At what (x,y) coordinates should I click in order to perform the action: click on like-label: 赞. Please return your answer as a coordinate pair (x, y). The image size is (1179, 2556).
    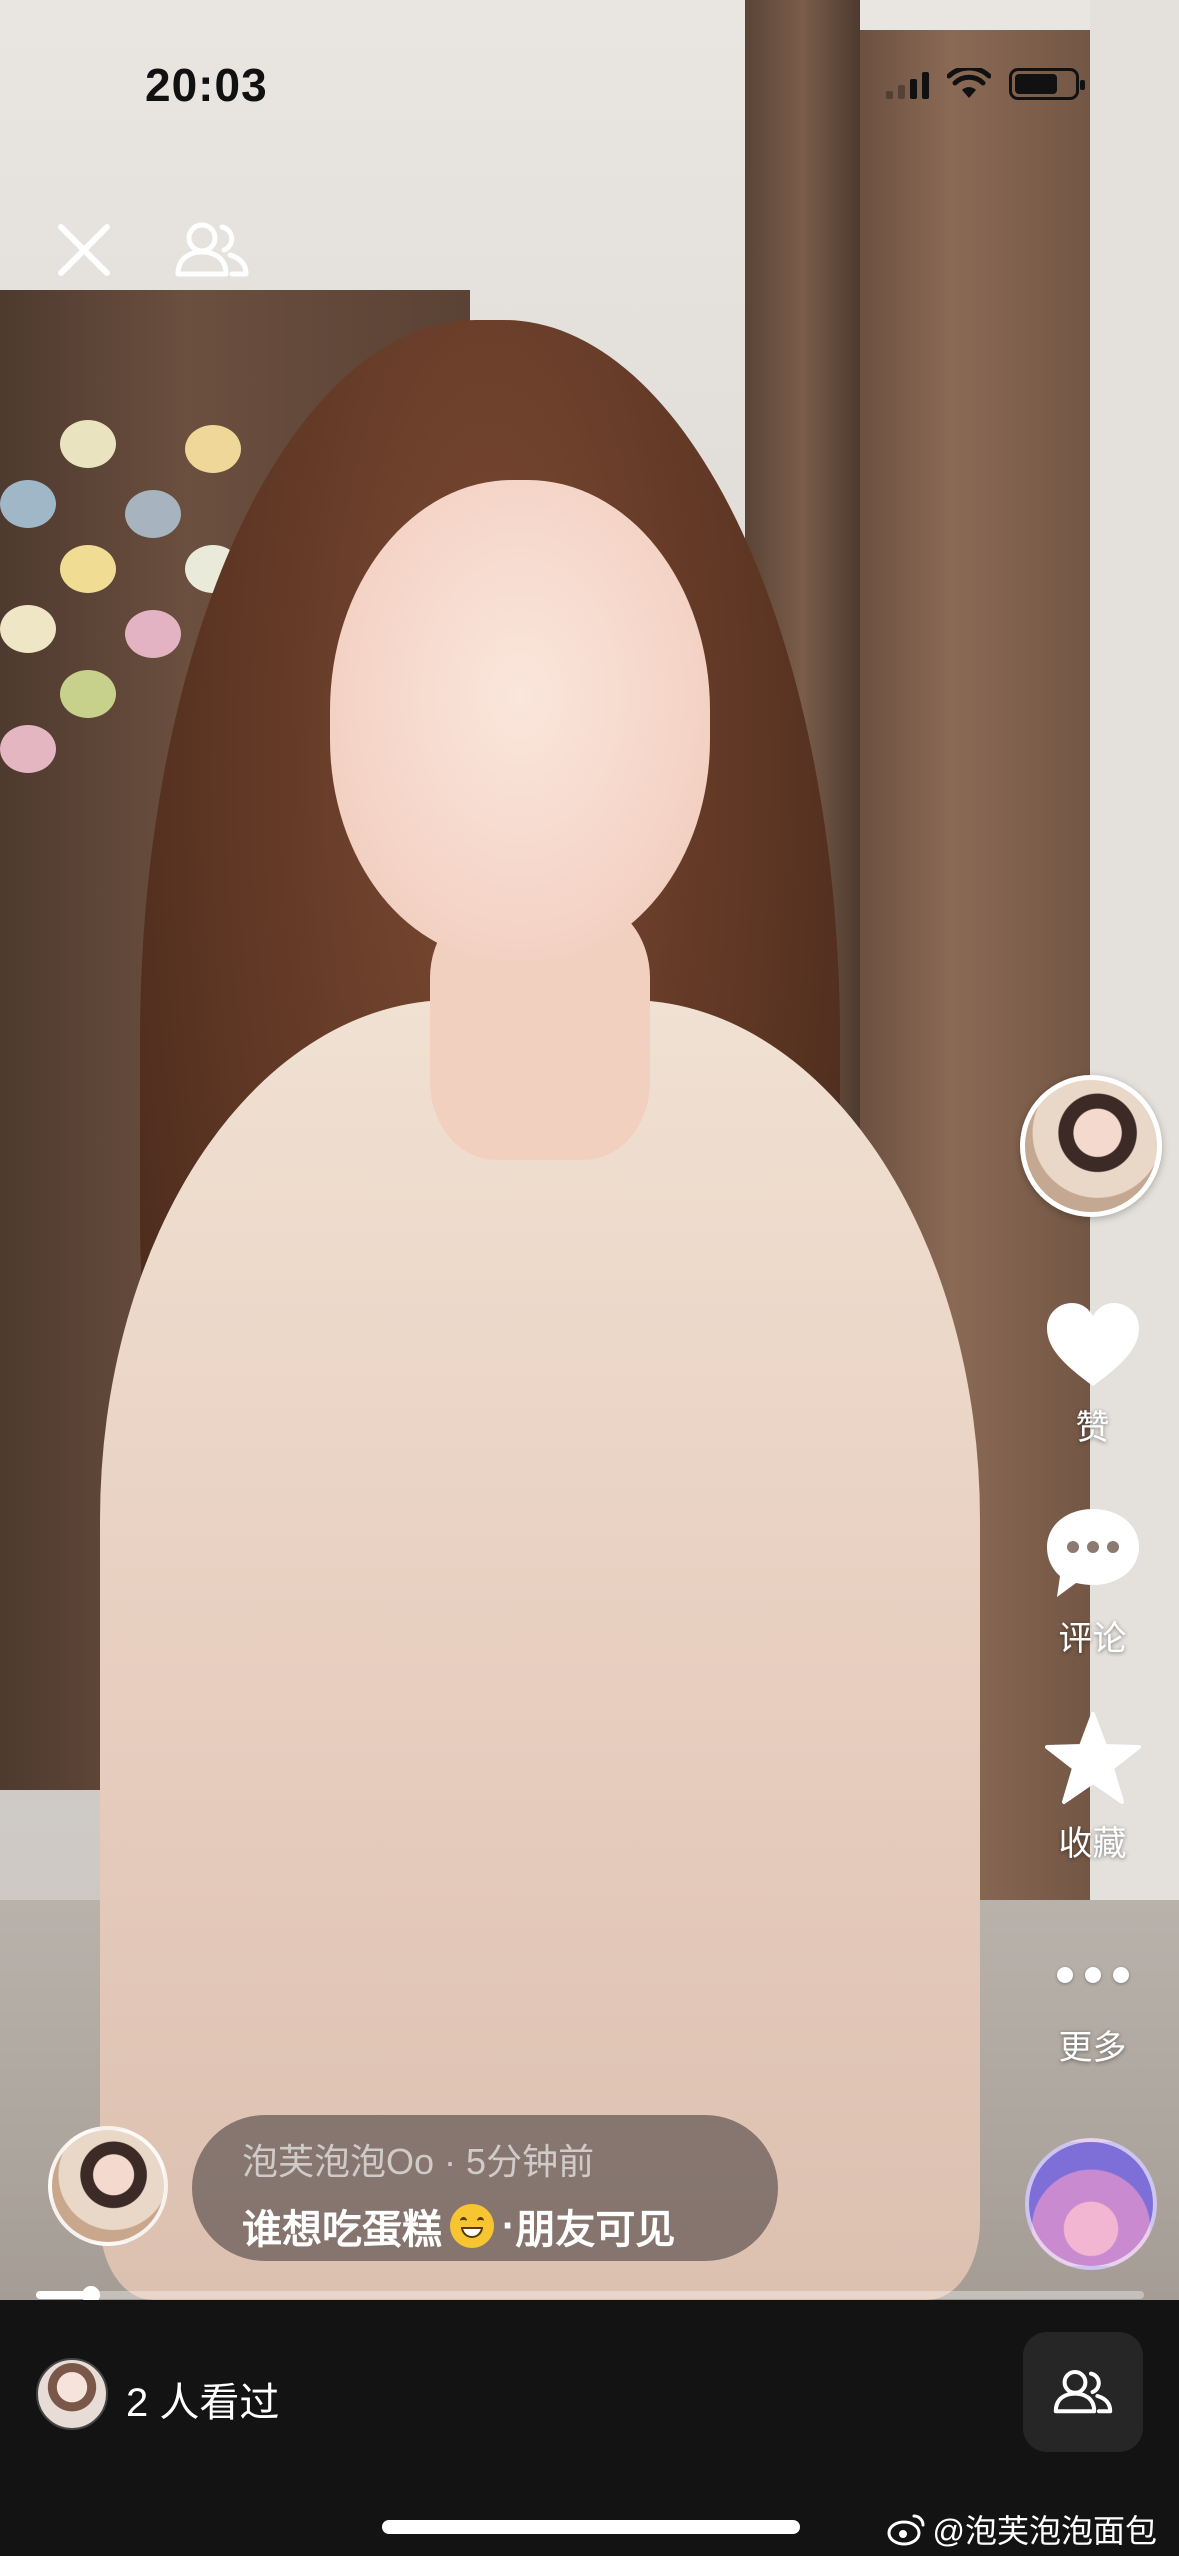
    Looking at the image, I should click on (1092, 1428).